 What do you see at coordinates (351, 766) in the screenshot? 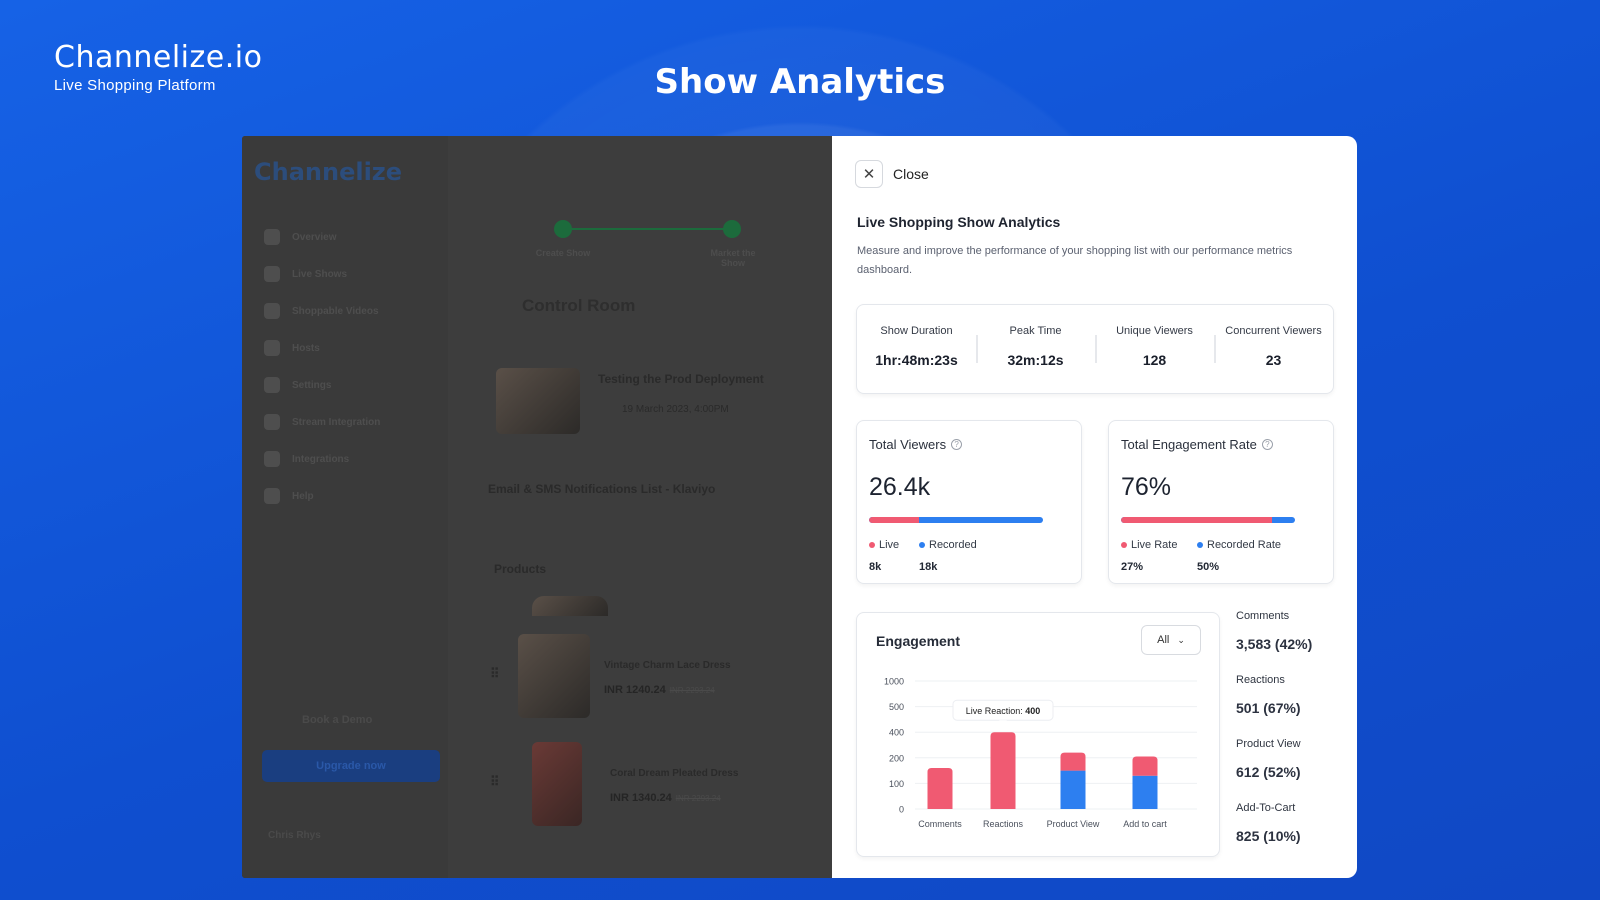
I see `upgrade-button: Upgrade now` at bounding box center [351, 766].